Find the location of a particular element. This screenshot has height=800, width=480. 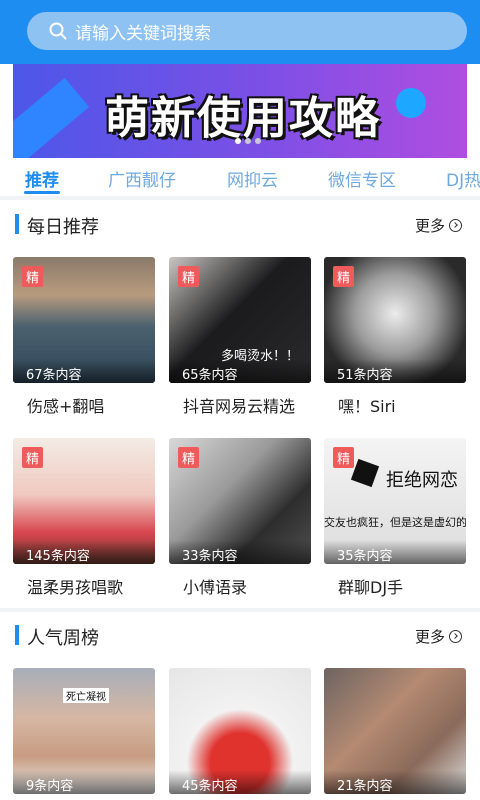

tab-recommend: 推荐 is located at coordinates (42, 178).